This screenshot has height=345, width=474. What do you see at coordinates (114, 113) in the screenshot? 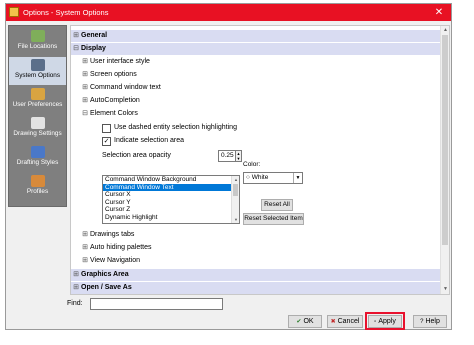
I see `node-label: Element Colors` at bounding box center [114, 113].